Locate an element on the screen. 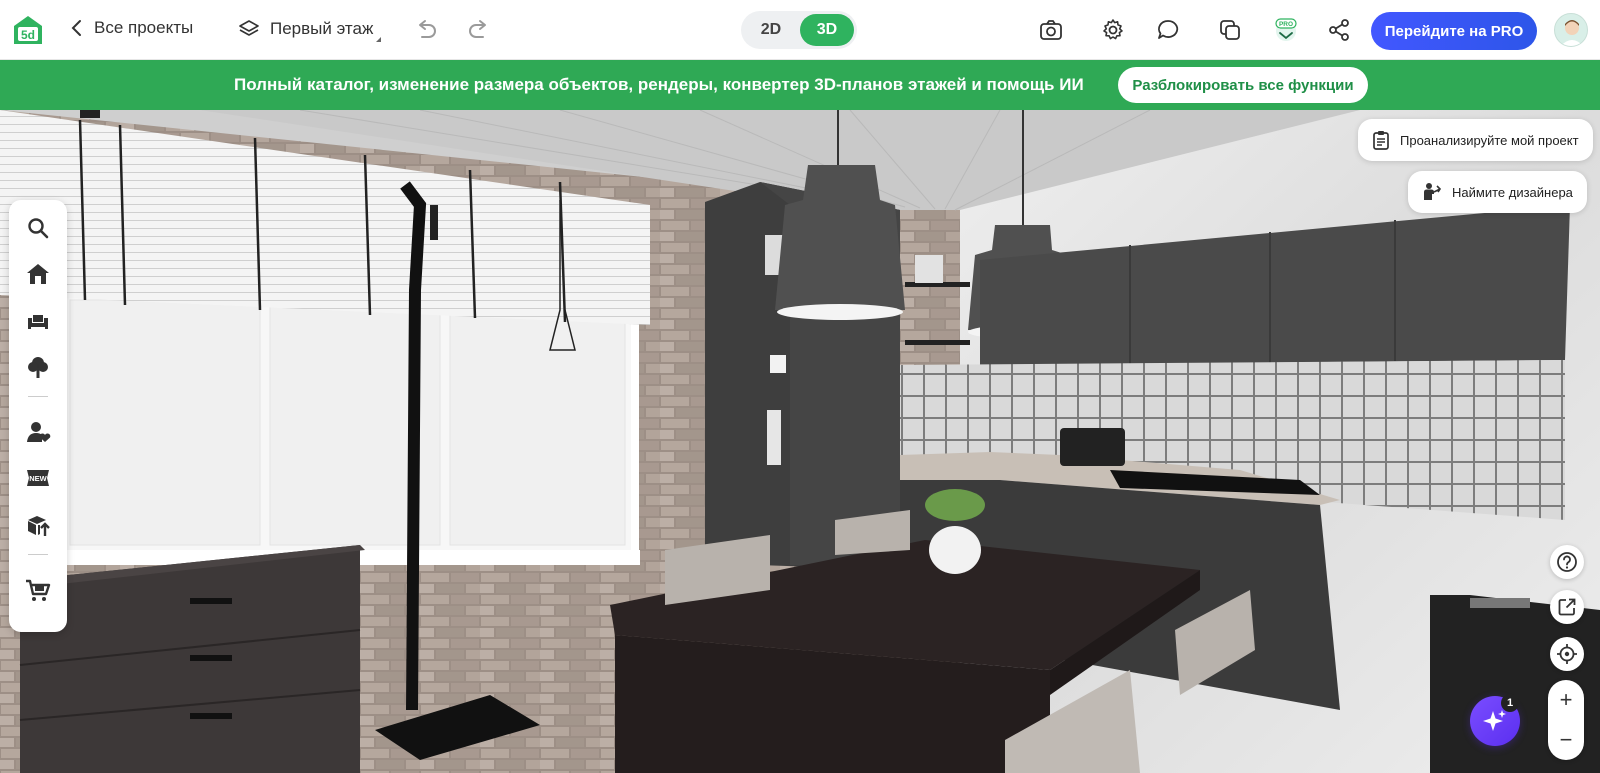 The height and width of the screenshot is (773, 1600). toggle-2d: 2D is located at coordinates (771, 30).